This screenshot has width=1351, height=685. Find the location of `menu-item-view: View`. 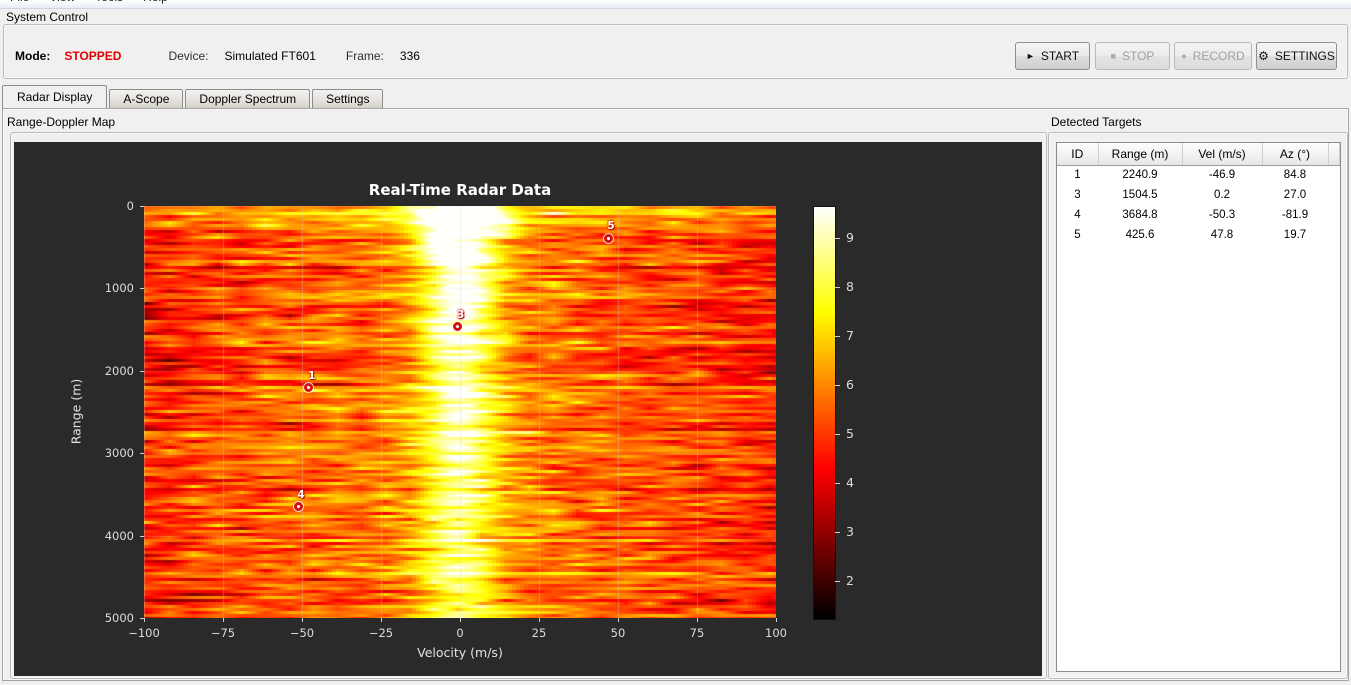

menu-item-view: View is located at coordinates (62, 3).